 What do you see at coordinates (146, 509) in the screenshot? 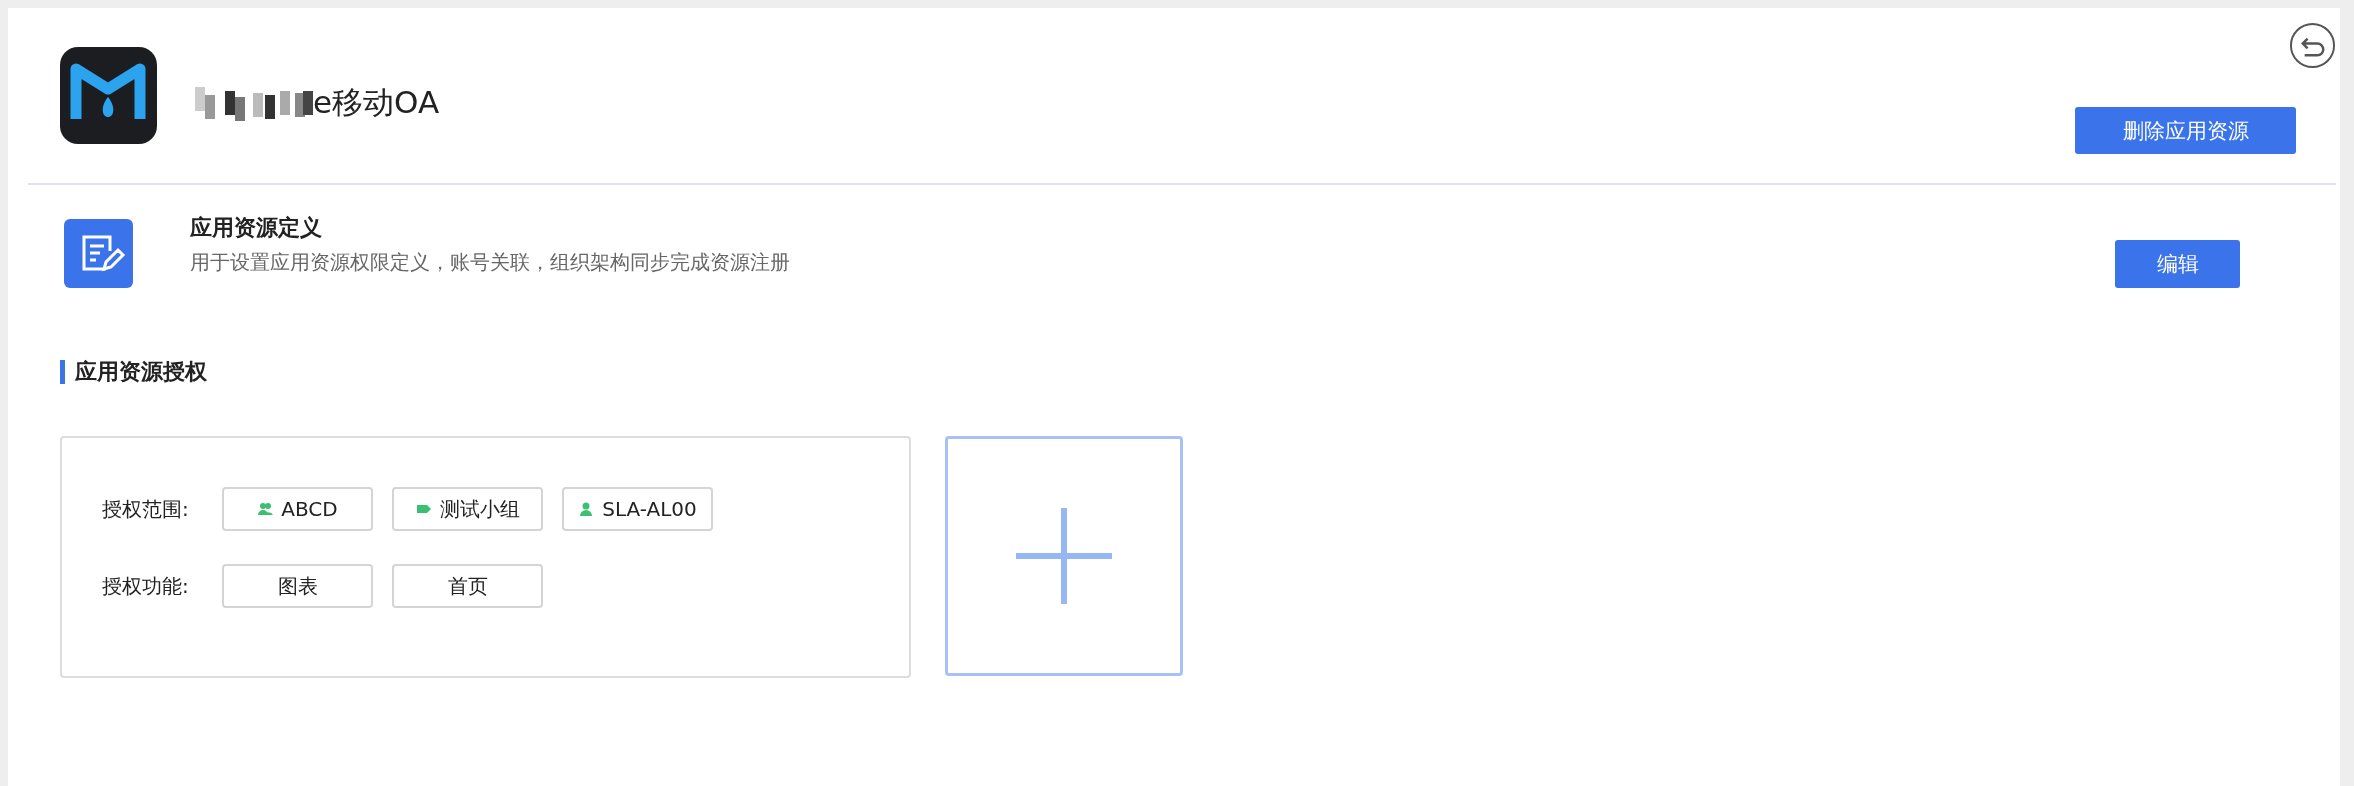
I see `field-label: 授权范围:` at bounding box center [146, 509].